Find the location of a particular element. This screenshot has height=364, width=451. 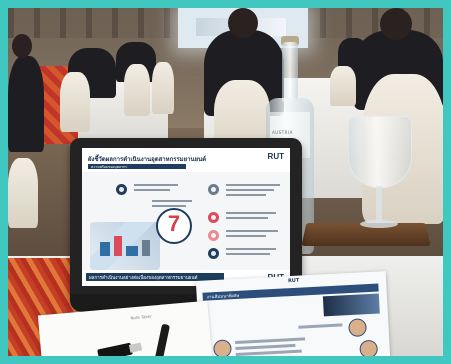

event-brochure: RUT งานสัมมนาพิเศษ is located at coordinates (293, 313).